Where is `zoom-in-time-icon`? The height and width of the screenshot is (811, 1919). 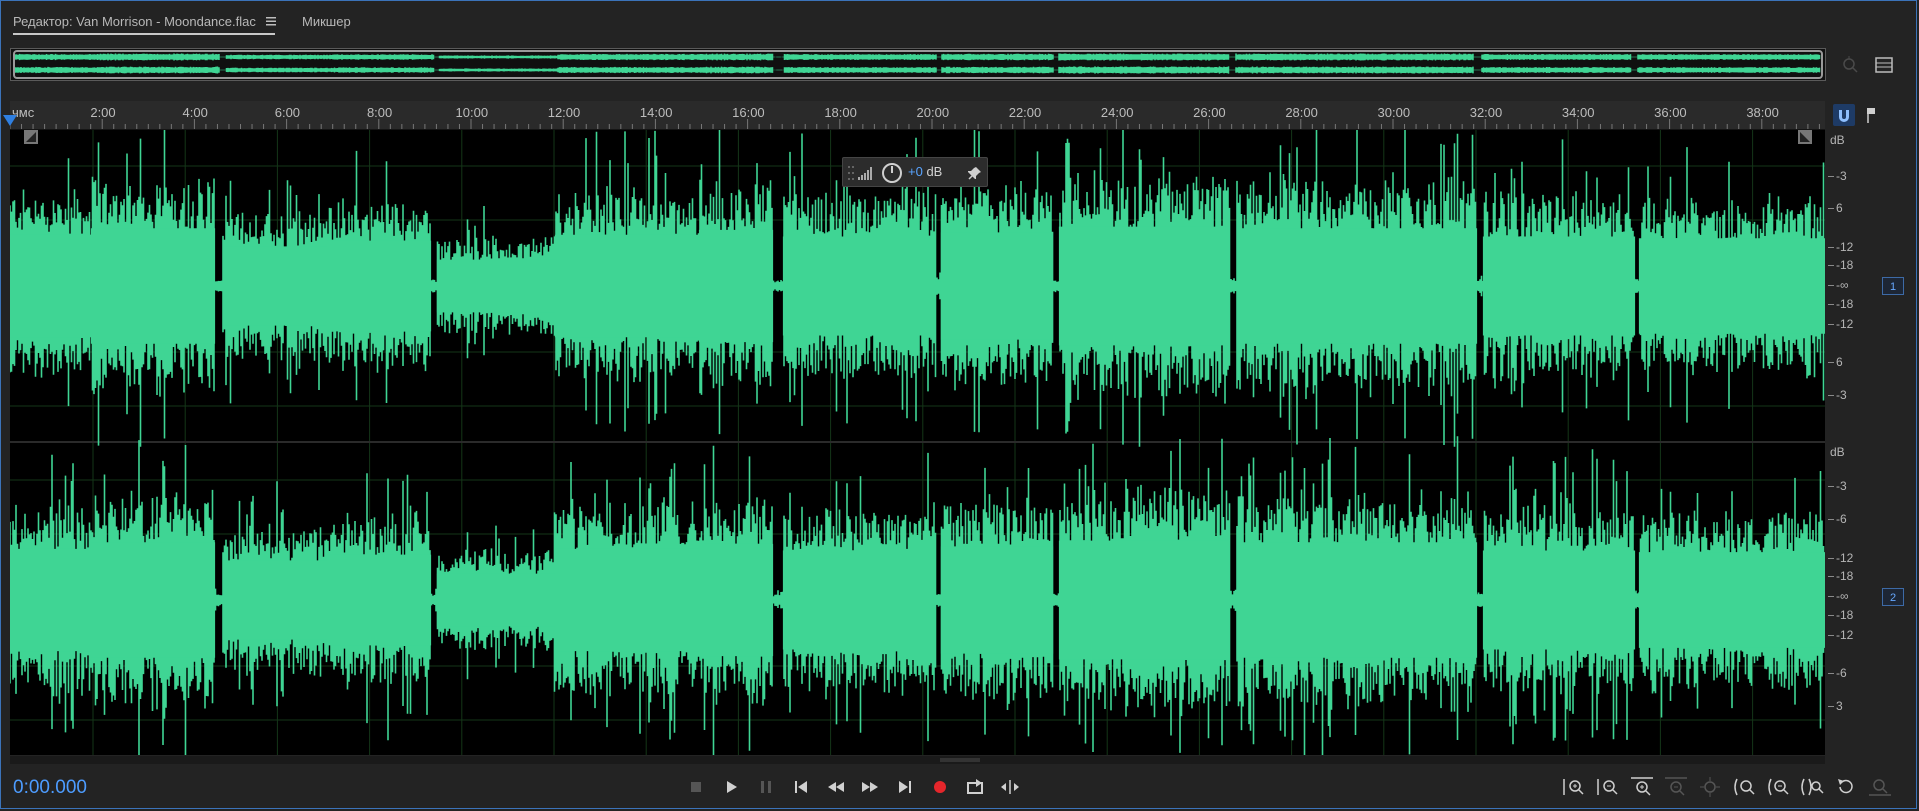
zoom-in-time-icon is located at coordinates (1642, 787).